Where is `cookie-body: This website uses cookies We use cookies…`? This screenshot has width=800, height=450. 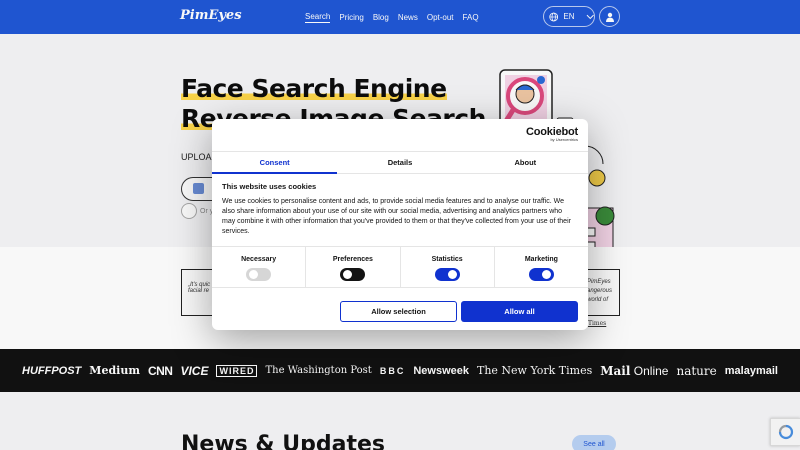
cookie-body: This website uses cookies We use cookies… is located at coordinates (397, 209).